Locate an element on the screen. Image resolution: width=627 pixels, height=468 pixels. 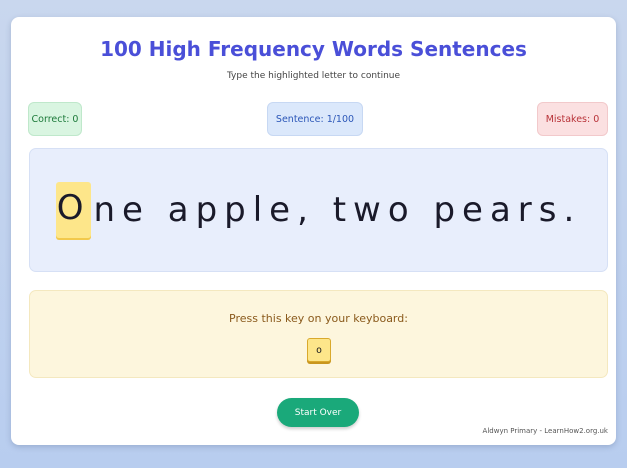
sentence-counter: Sentence: 1/100 is located at coordinates (315, 119).